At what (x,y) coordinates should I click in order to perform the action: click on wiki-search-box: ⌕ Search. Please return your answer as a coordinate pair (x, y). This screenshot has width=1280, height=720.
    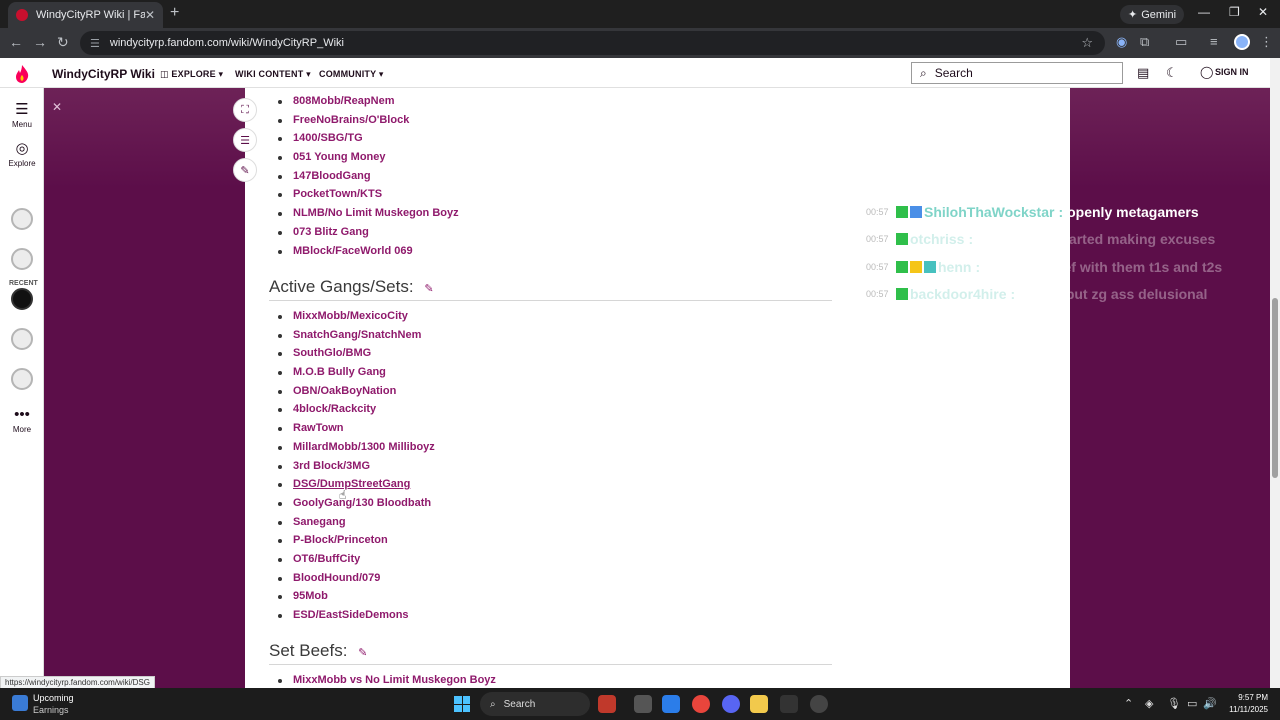
    Looking at the image, I should click on (1017, 73).